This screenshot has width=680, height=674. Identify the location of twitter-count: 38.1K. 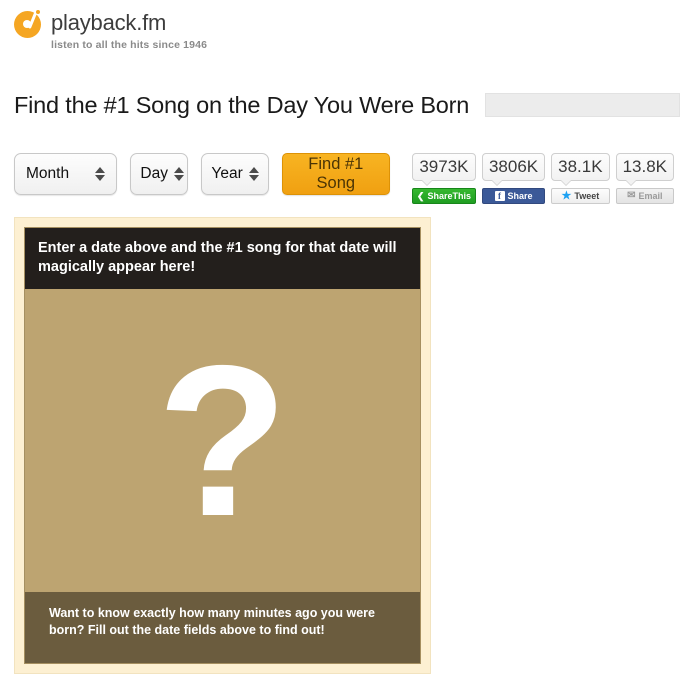
(580, 170).